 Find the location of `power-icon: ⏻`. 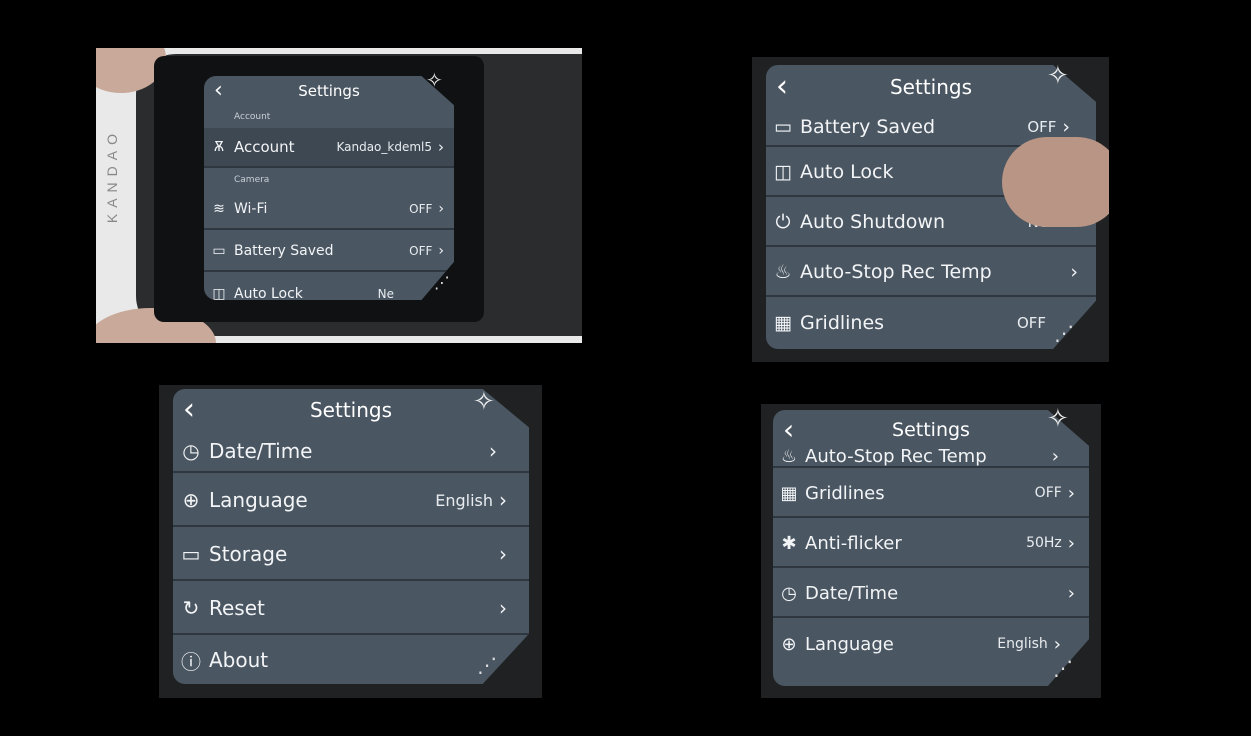

power-icon: ⏻ is located at coordinates (783, 222).